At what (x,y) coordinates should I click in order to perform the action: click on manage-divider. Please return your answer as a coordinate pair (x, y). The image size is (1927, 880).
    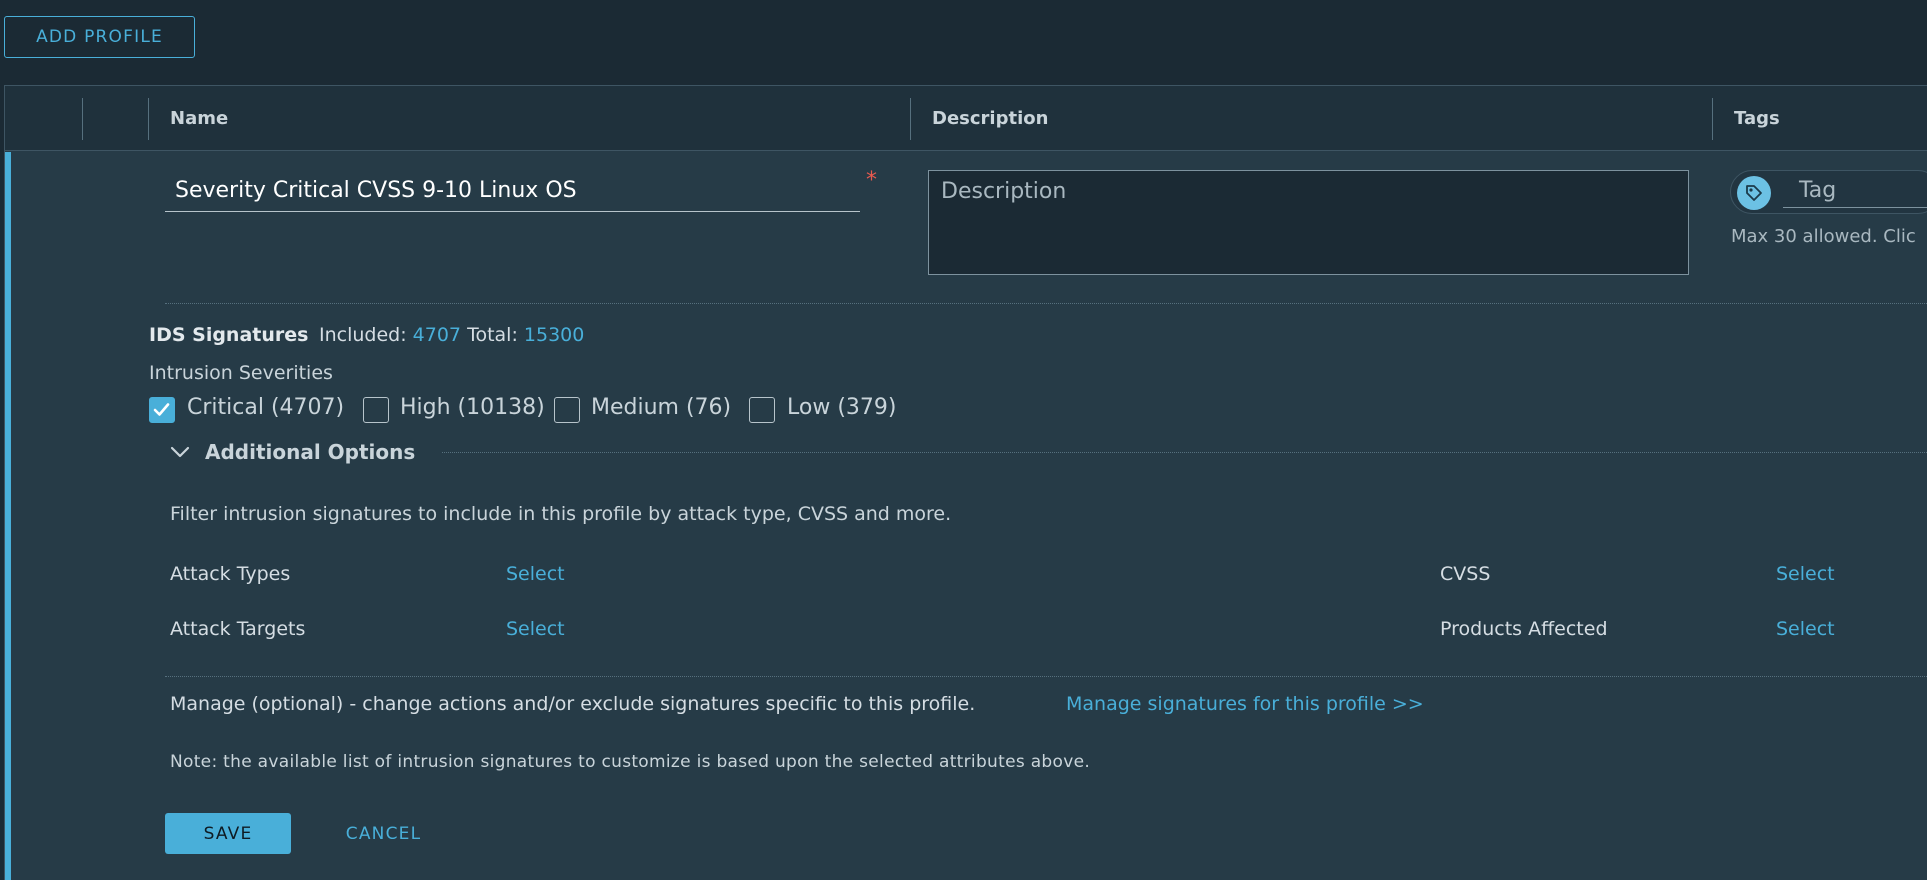
    Looking at the image, I should click on (1046, 676).